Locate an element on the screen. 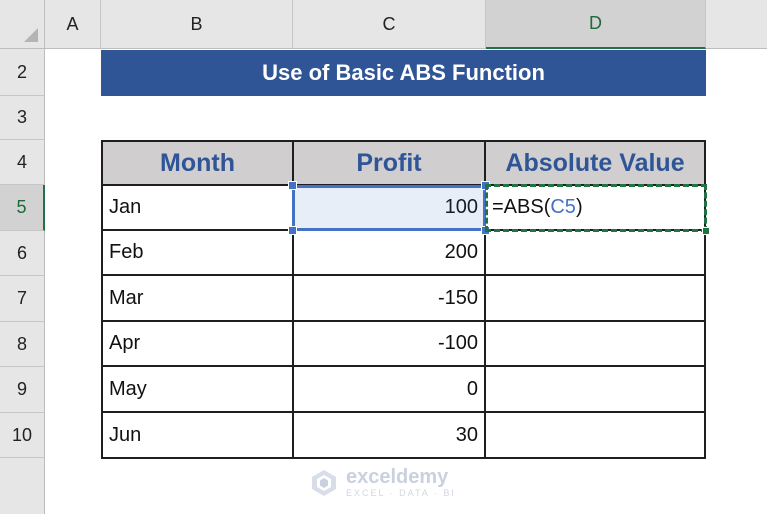 The height and width of the screenshot is (514, 767). watermark-name: exceldemy is located at coordinates (397, 477).